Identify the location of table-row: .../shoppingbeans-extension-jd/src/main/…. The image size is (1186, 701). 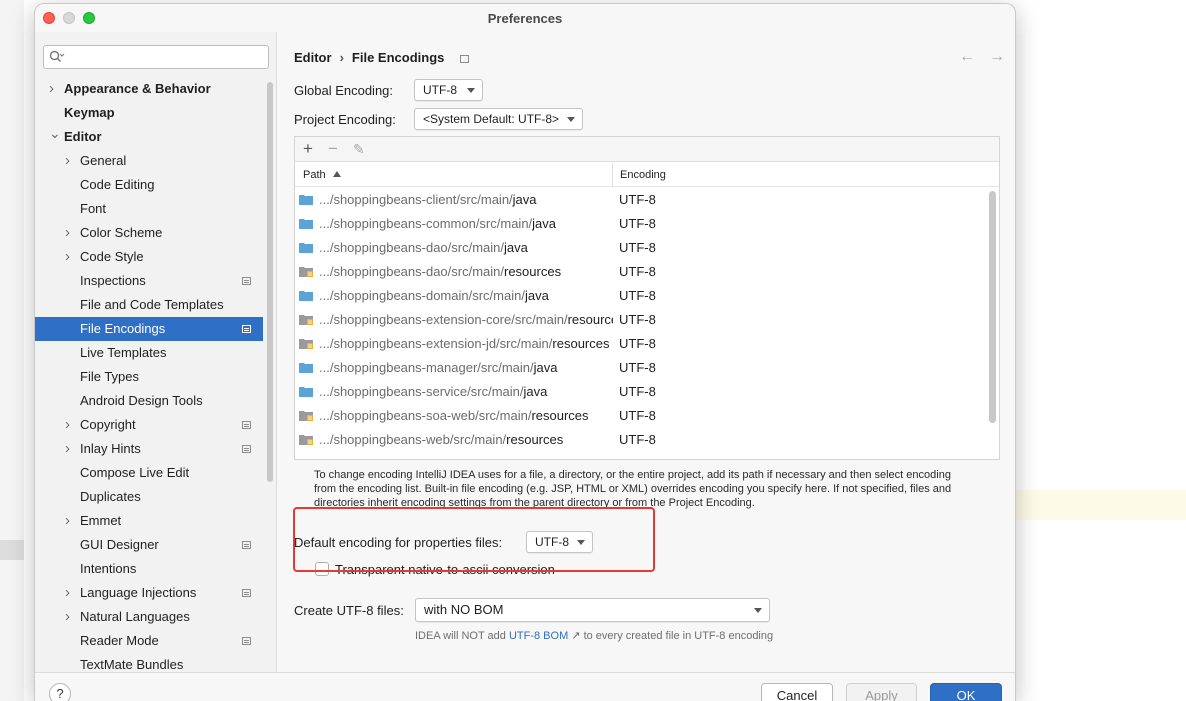
(641, 344).